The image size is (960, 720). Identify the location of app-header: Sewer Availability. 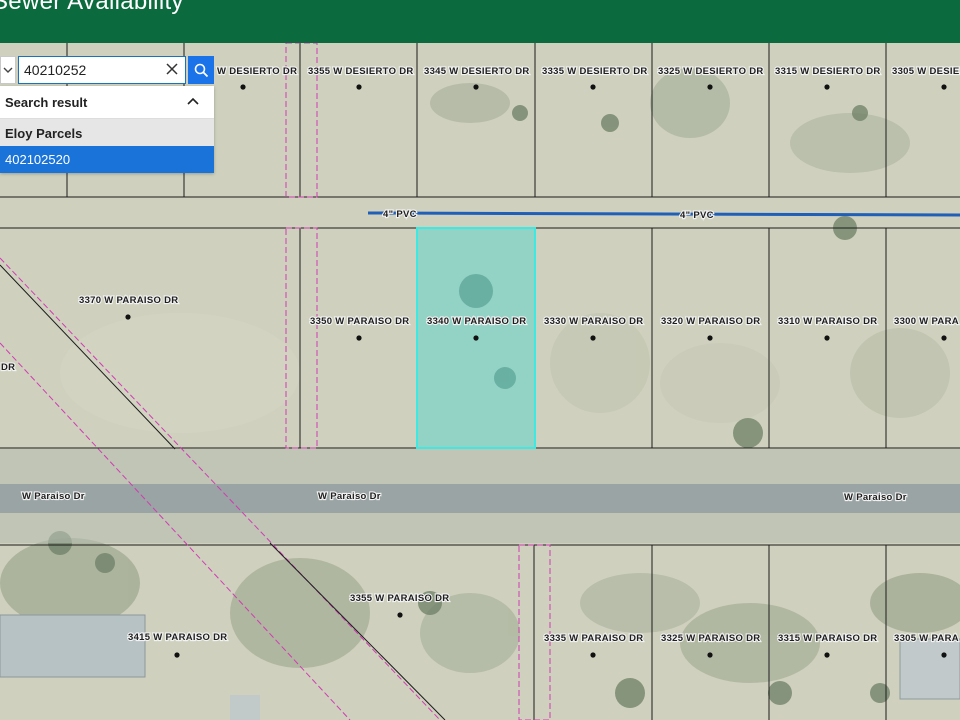
(480, 21).